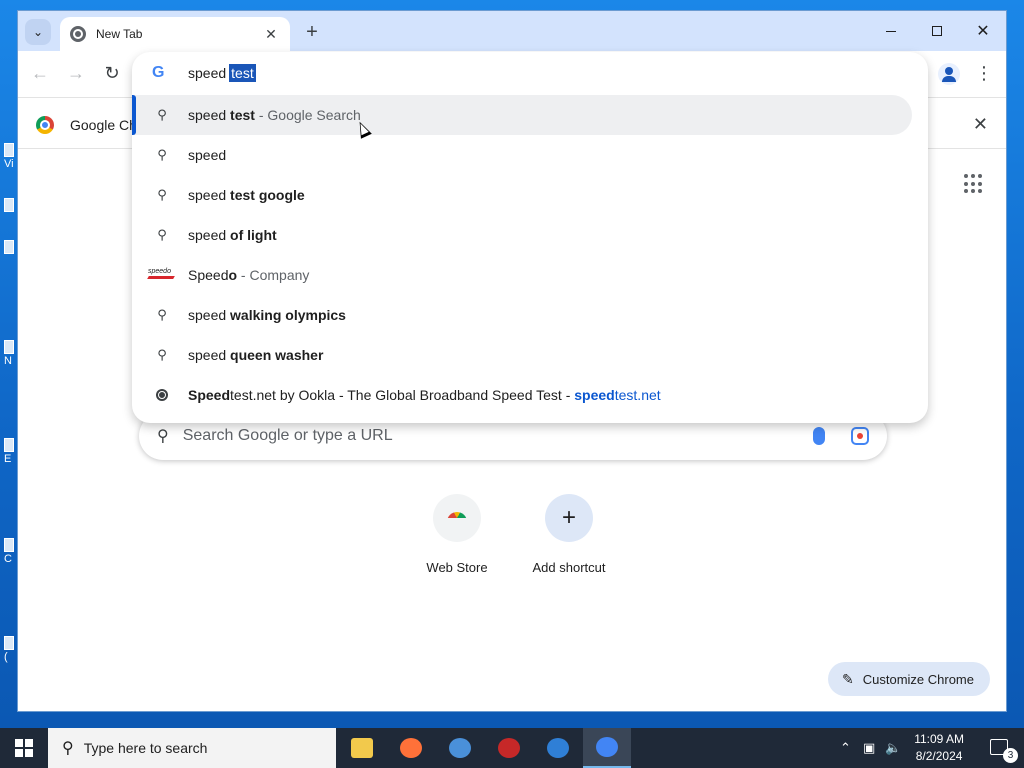 Image resolution: width=1024 pixels, height=768 pixels. What do you see at coordinates (246, 195) in the screenshot?
I see `suggestion-text: speed test google` at bounding box center [246, 195].